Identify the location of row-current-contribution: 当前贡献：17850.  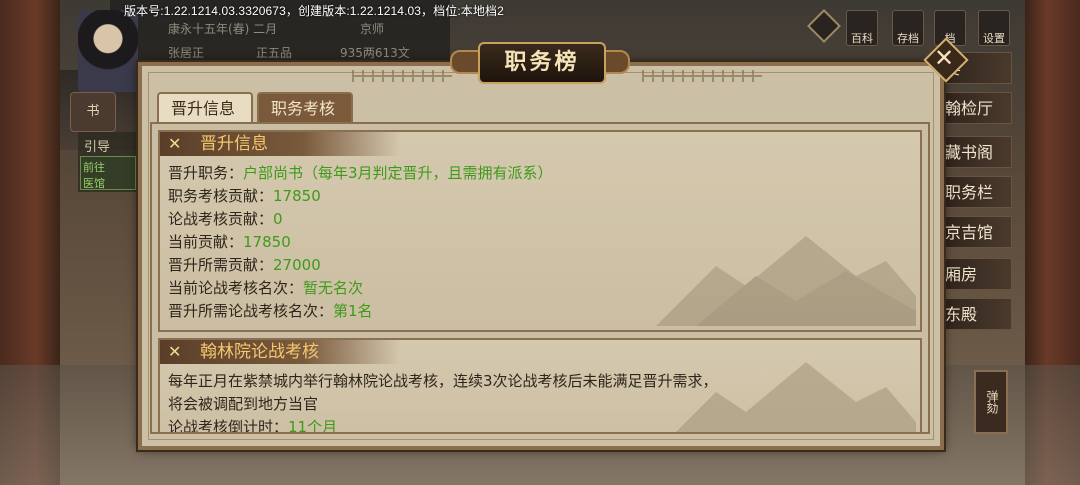
(229, 241).